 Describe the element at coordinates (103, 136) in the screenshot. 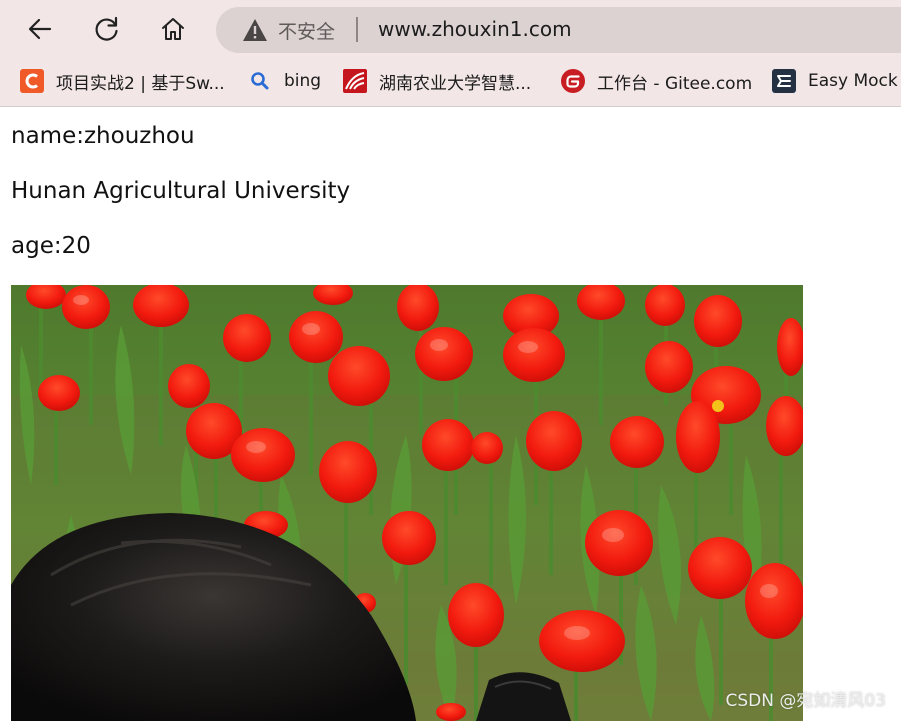

I see `name-text: name:zhouzhou` at that location.